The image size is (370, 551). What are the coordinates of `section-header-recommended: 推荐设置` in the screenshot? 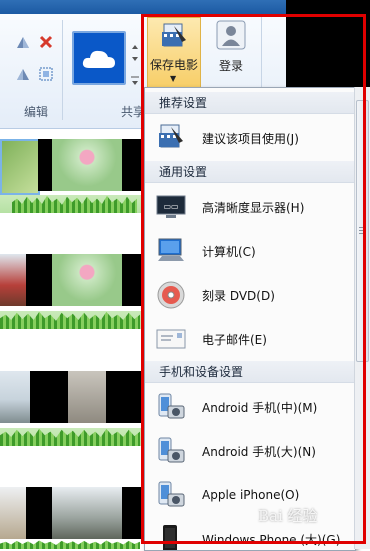 It's located at (250, 103).